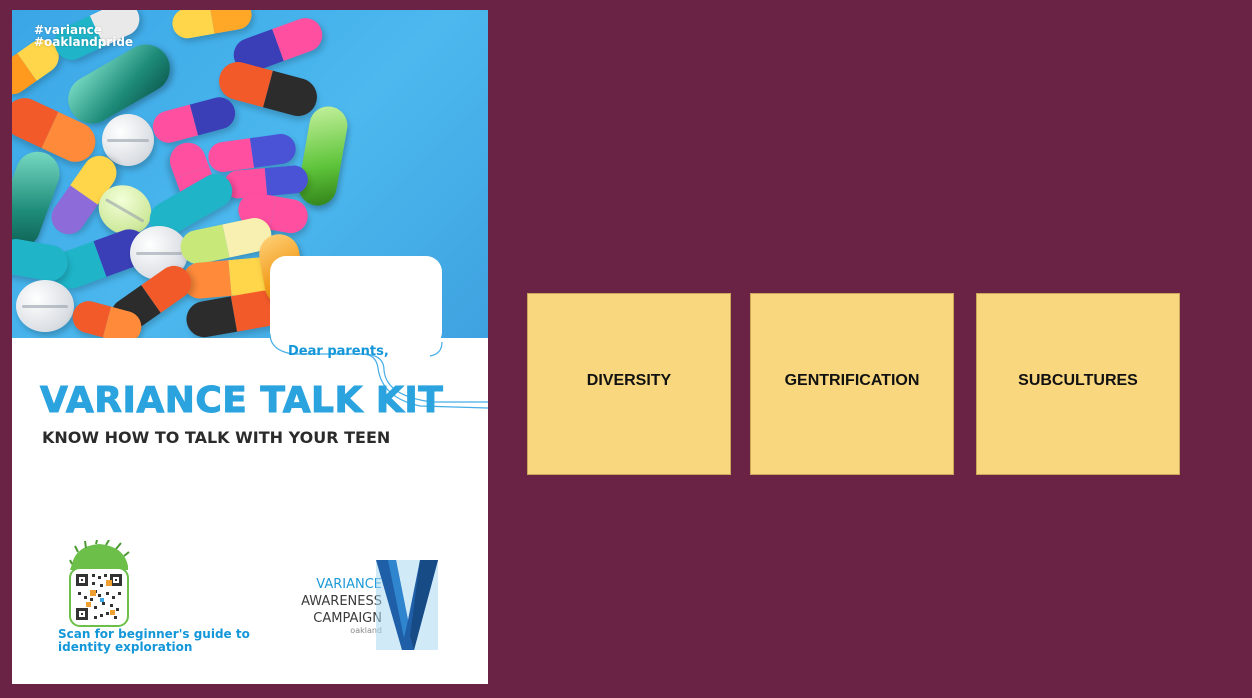  Describe the element at coordinates (356, 302) in the screenshot. I see `speech-bubble` at that location.